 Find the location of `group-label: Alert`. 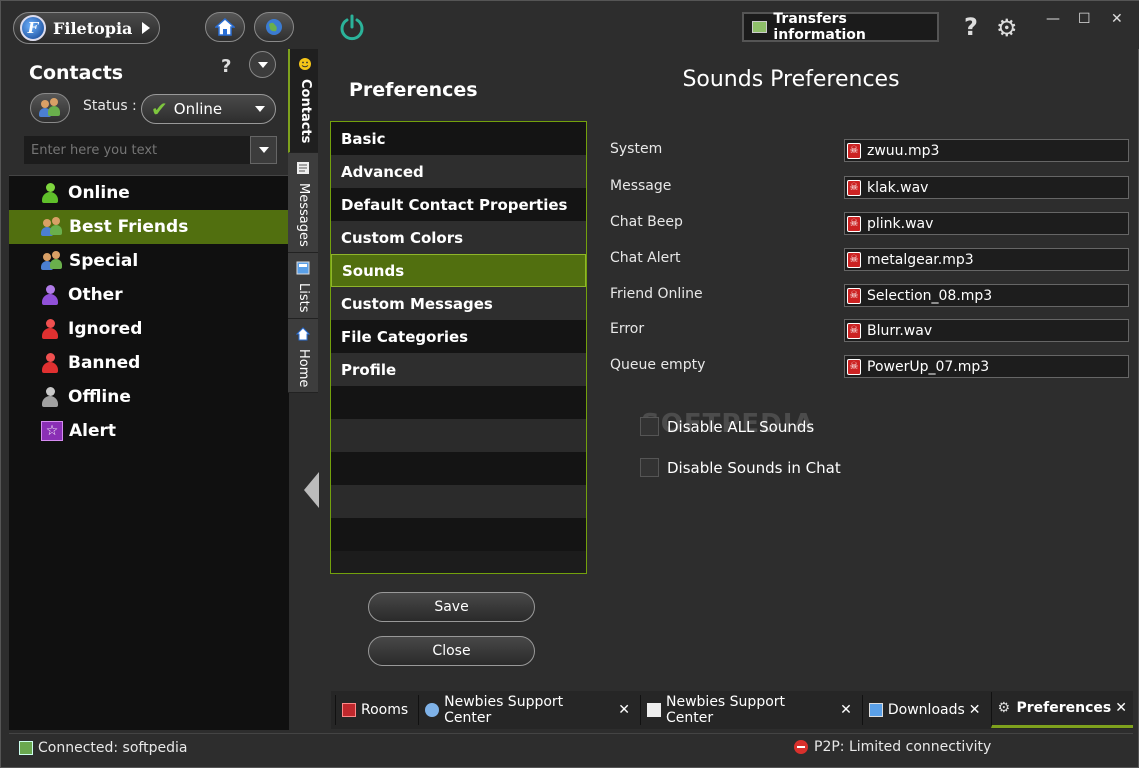

group-label: Alert is located at coordinates (93, 431).